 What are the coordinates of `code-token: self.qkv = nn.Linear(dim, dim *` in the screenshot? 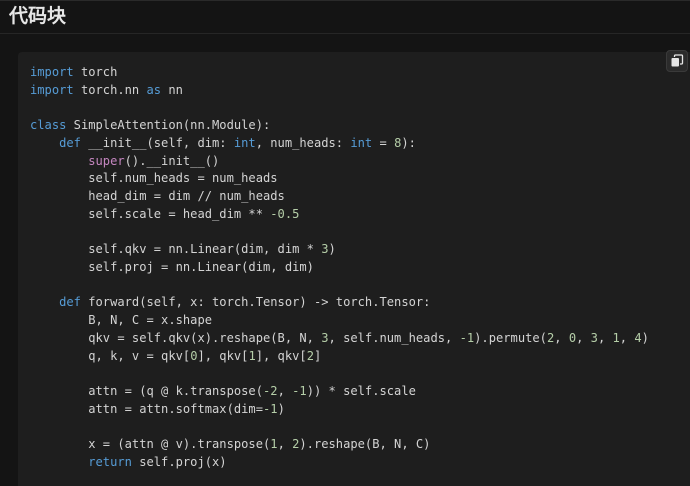 It's located at (176, 249).